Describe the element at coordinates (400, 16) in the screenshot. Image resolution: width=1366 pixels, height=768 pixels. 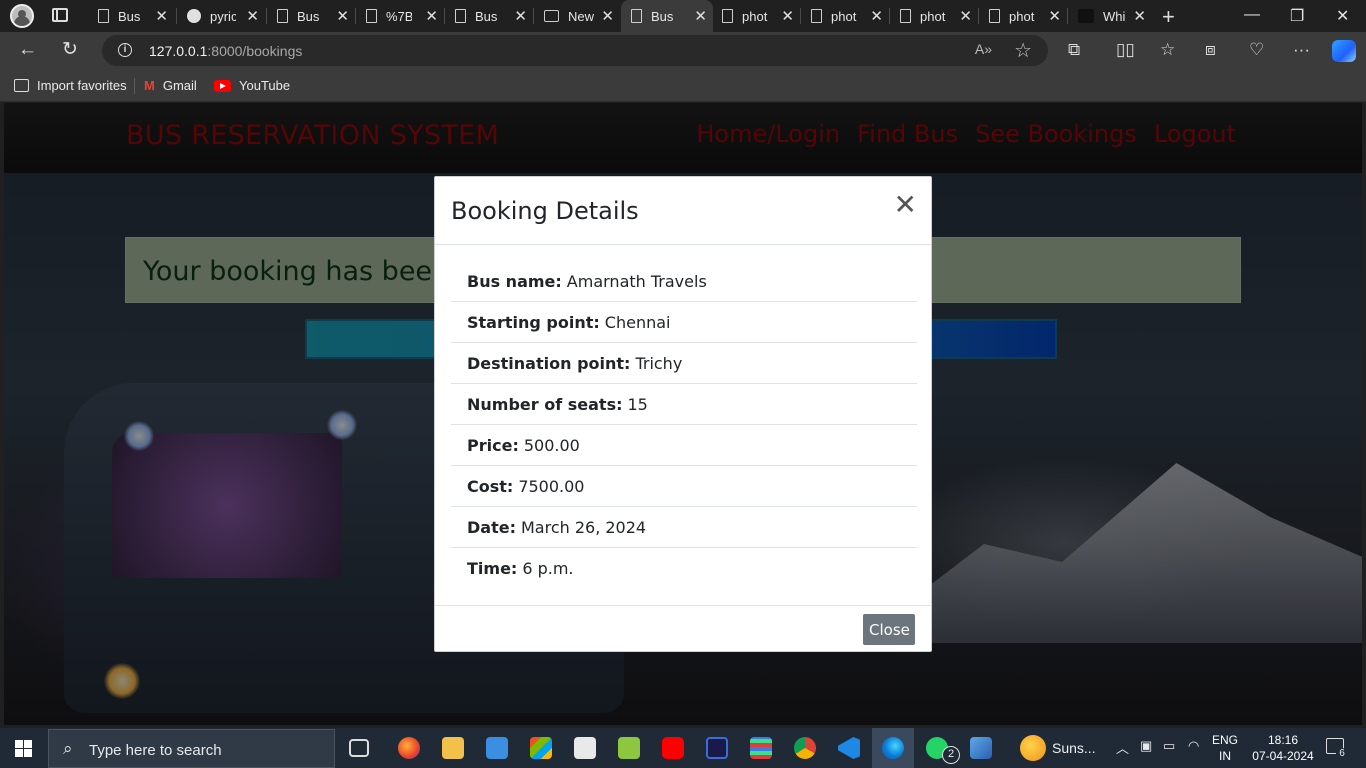
I see `browser-tab: %7B ✕` at that location.